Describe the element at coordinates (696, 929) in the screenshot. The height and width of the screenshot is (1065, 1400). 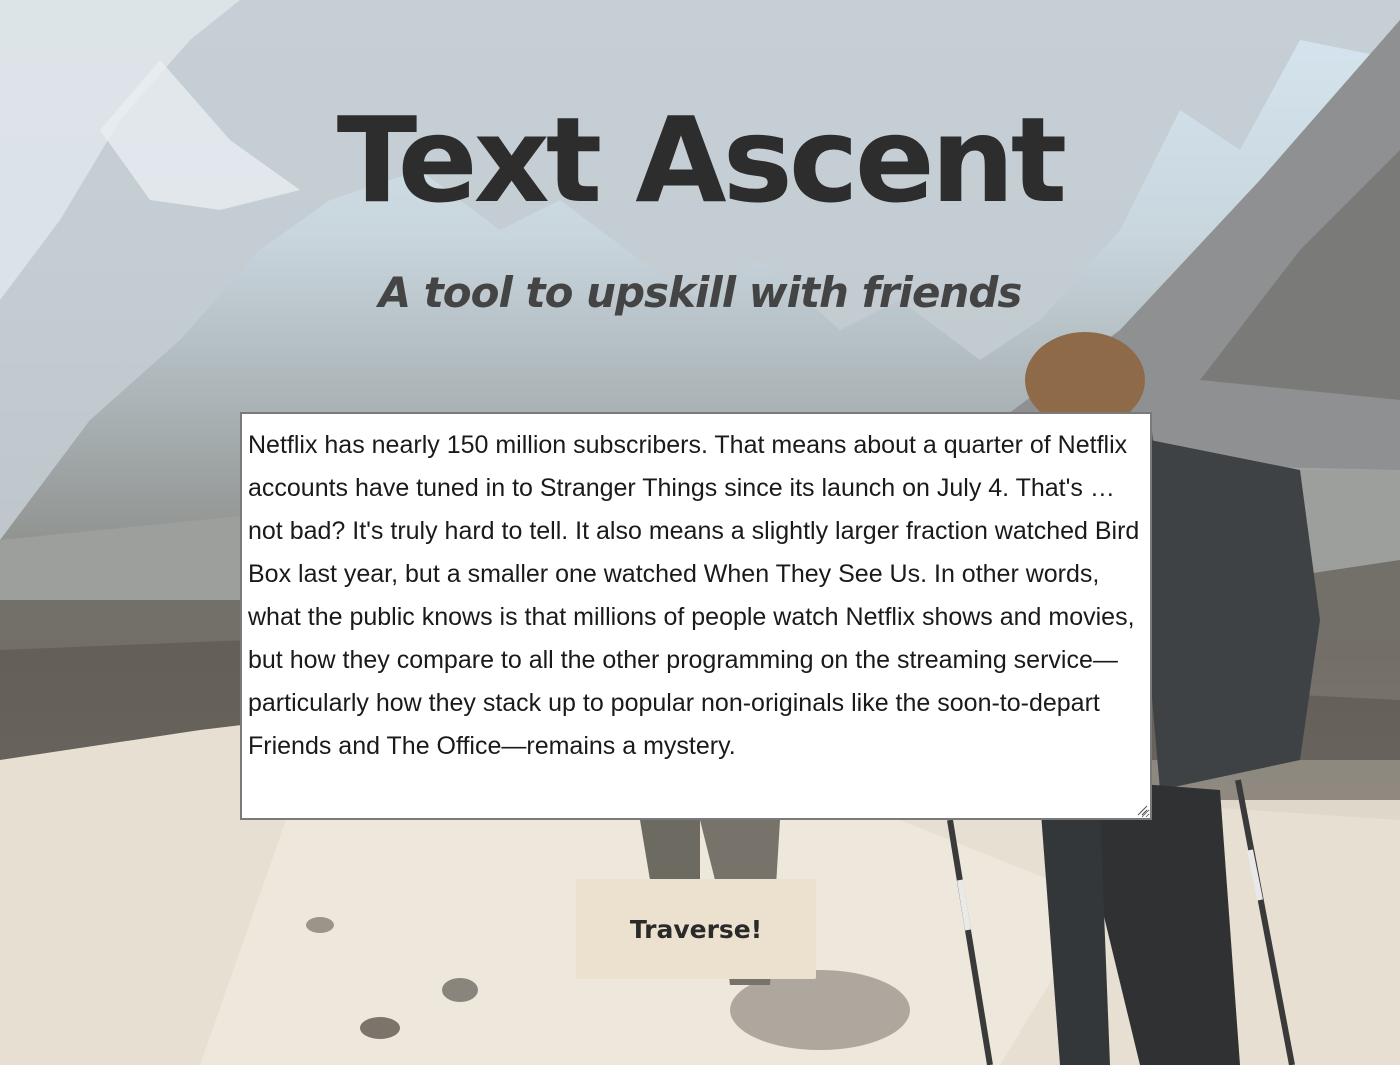
I see `traverse-button: Traverse!` at that location.